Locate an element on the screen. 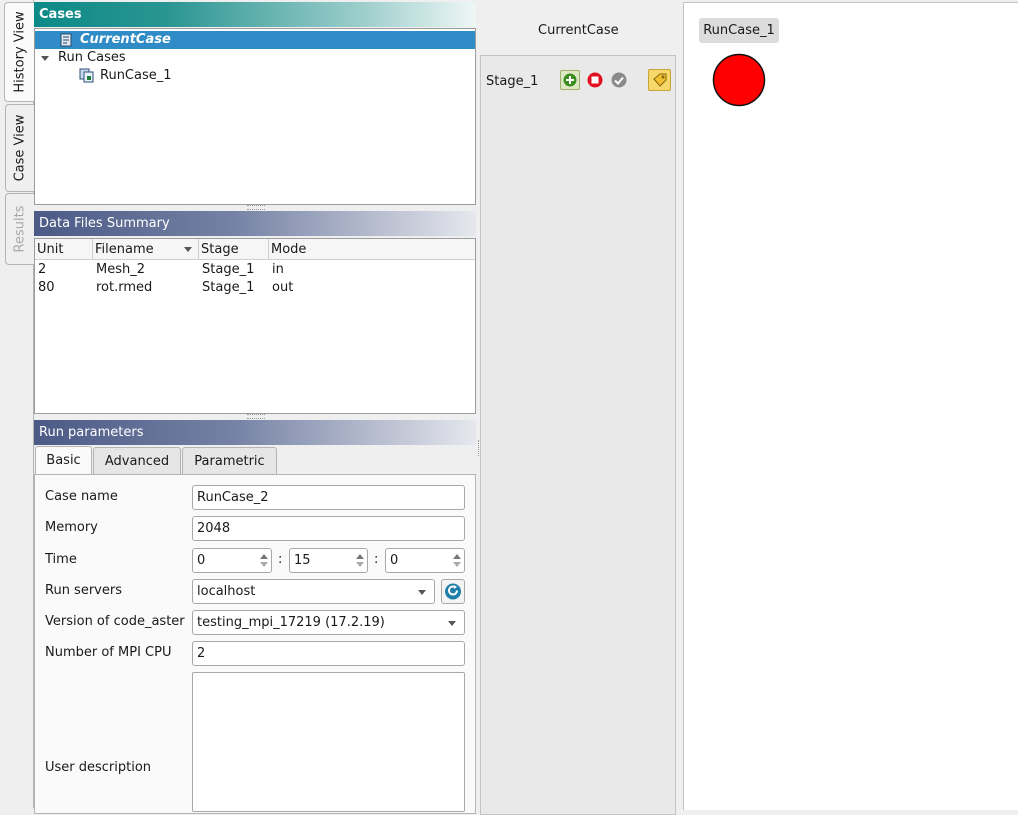 This screenshot has height=815, width=1018. column-header-filename: Filename is located at coordinates (146, 249).